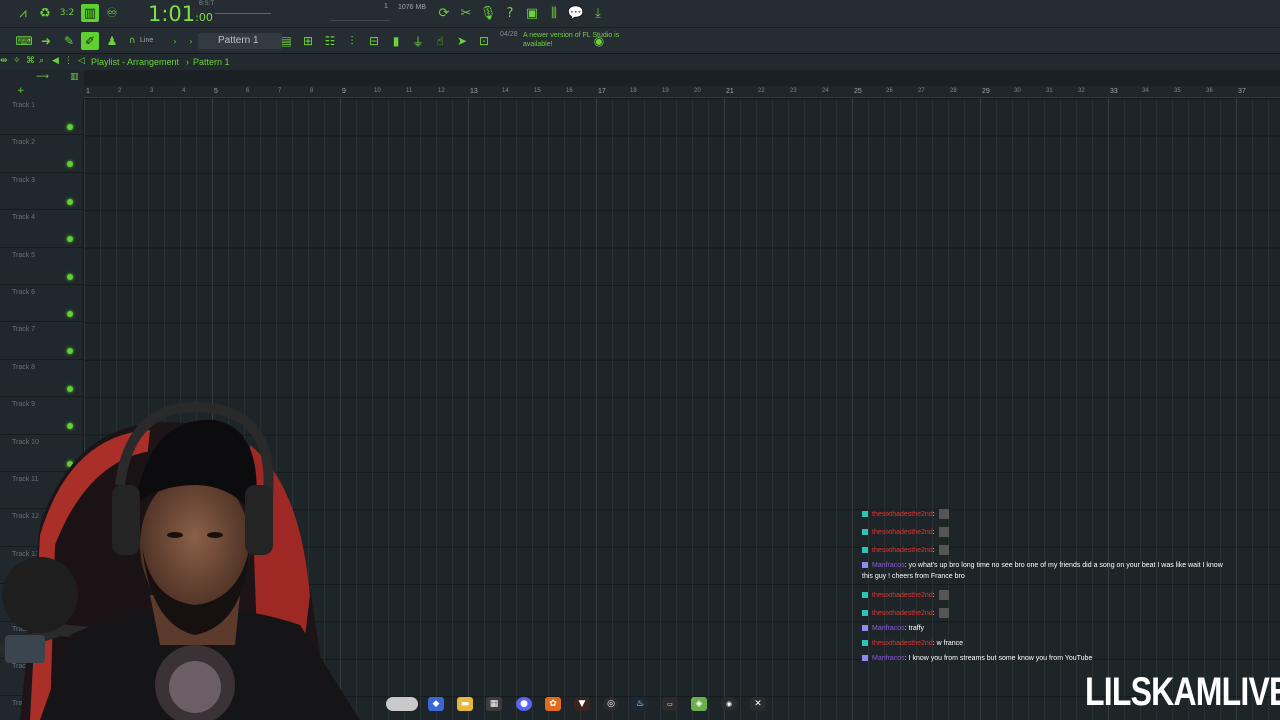 This screenshot has height=720, width=1280. Describe the element at coordinates (308, 41) in the screenshot. I see `piano-roll-icon: ⊞` at that location.